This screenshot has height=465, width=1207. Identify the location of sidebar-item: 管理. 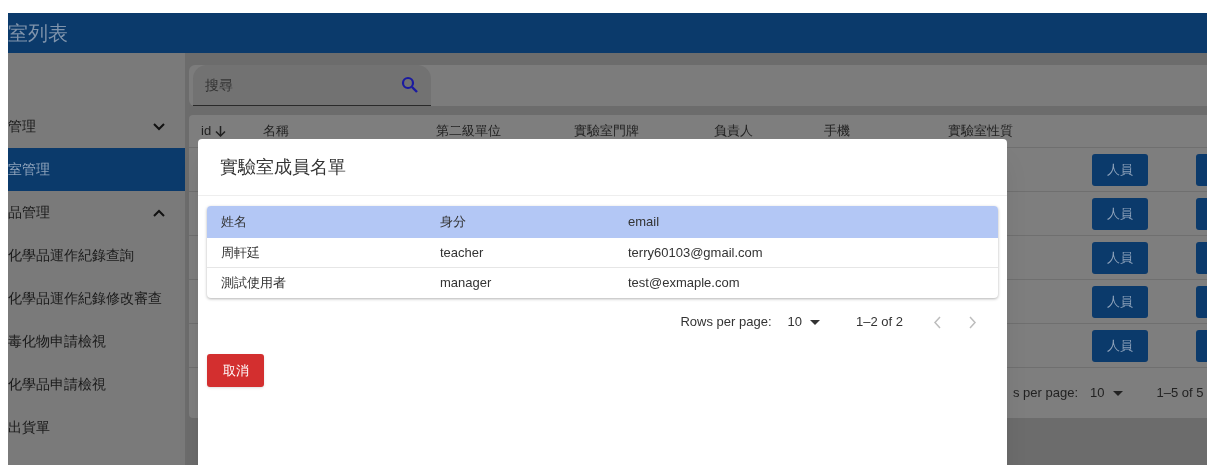
(96, 126).